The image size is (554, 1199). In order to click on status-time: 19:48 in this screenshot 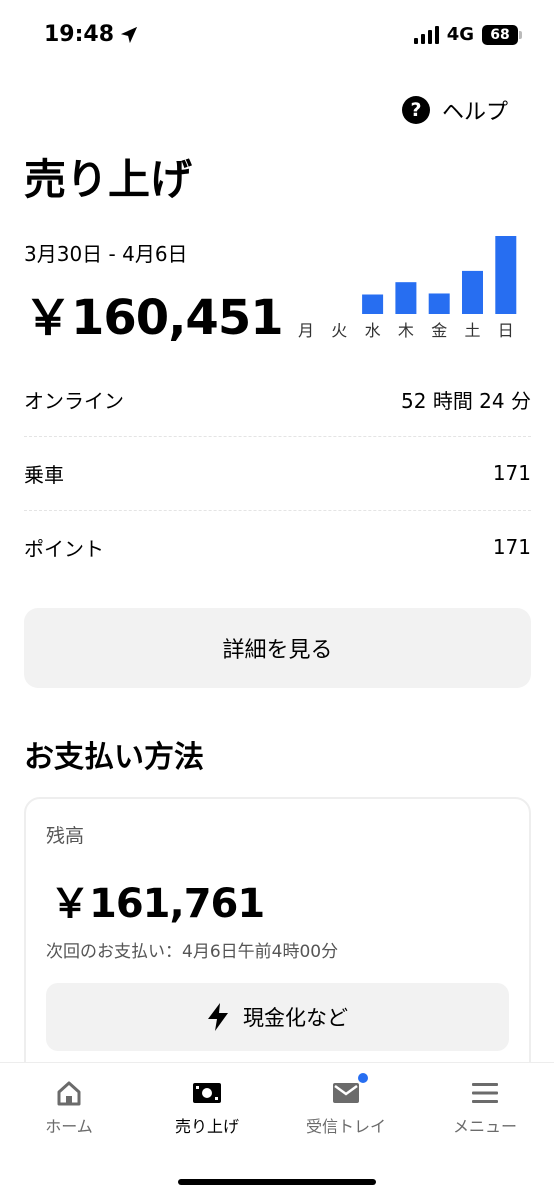, I will do `click(91, 34)`.